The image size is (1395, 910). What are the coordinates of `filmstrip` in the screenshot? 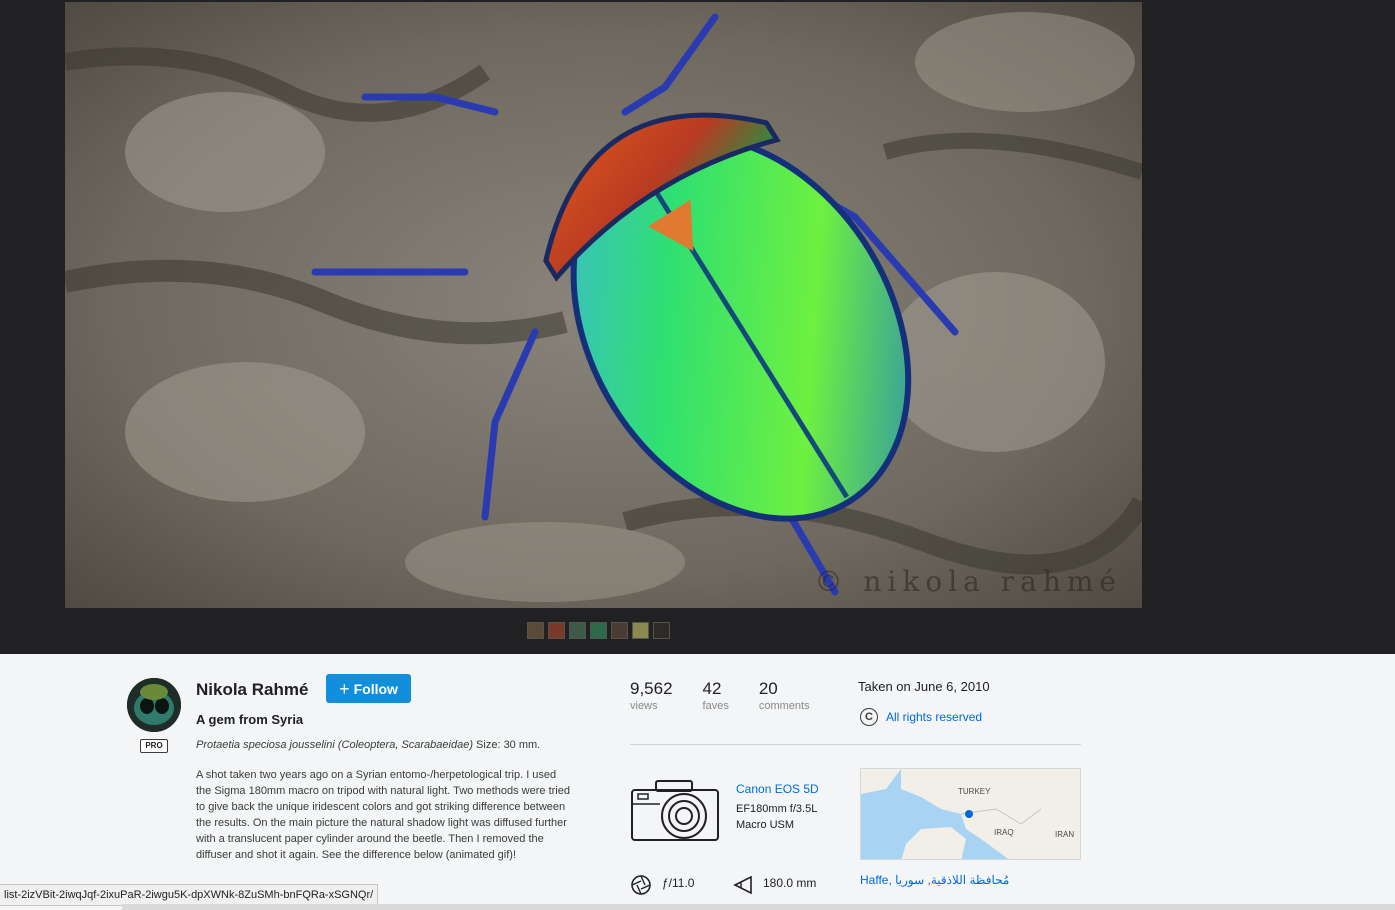 It's located at (598, 630).